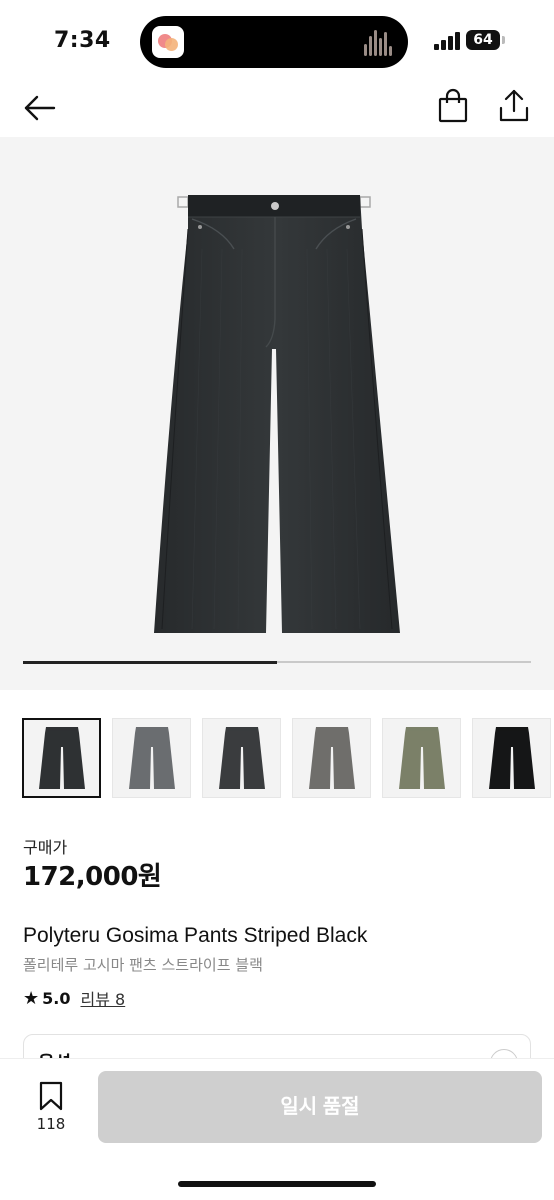 This screenshot has height=1200, width=554. I want to click on thumb-dark-wash, so click(241, 758).